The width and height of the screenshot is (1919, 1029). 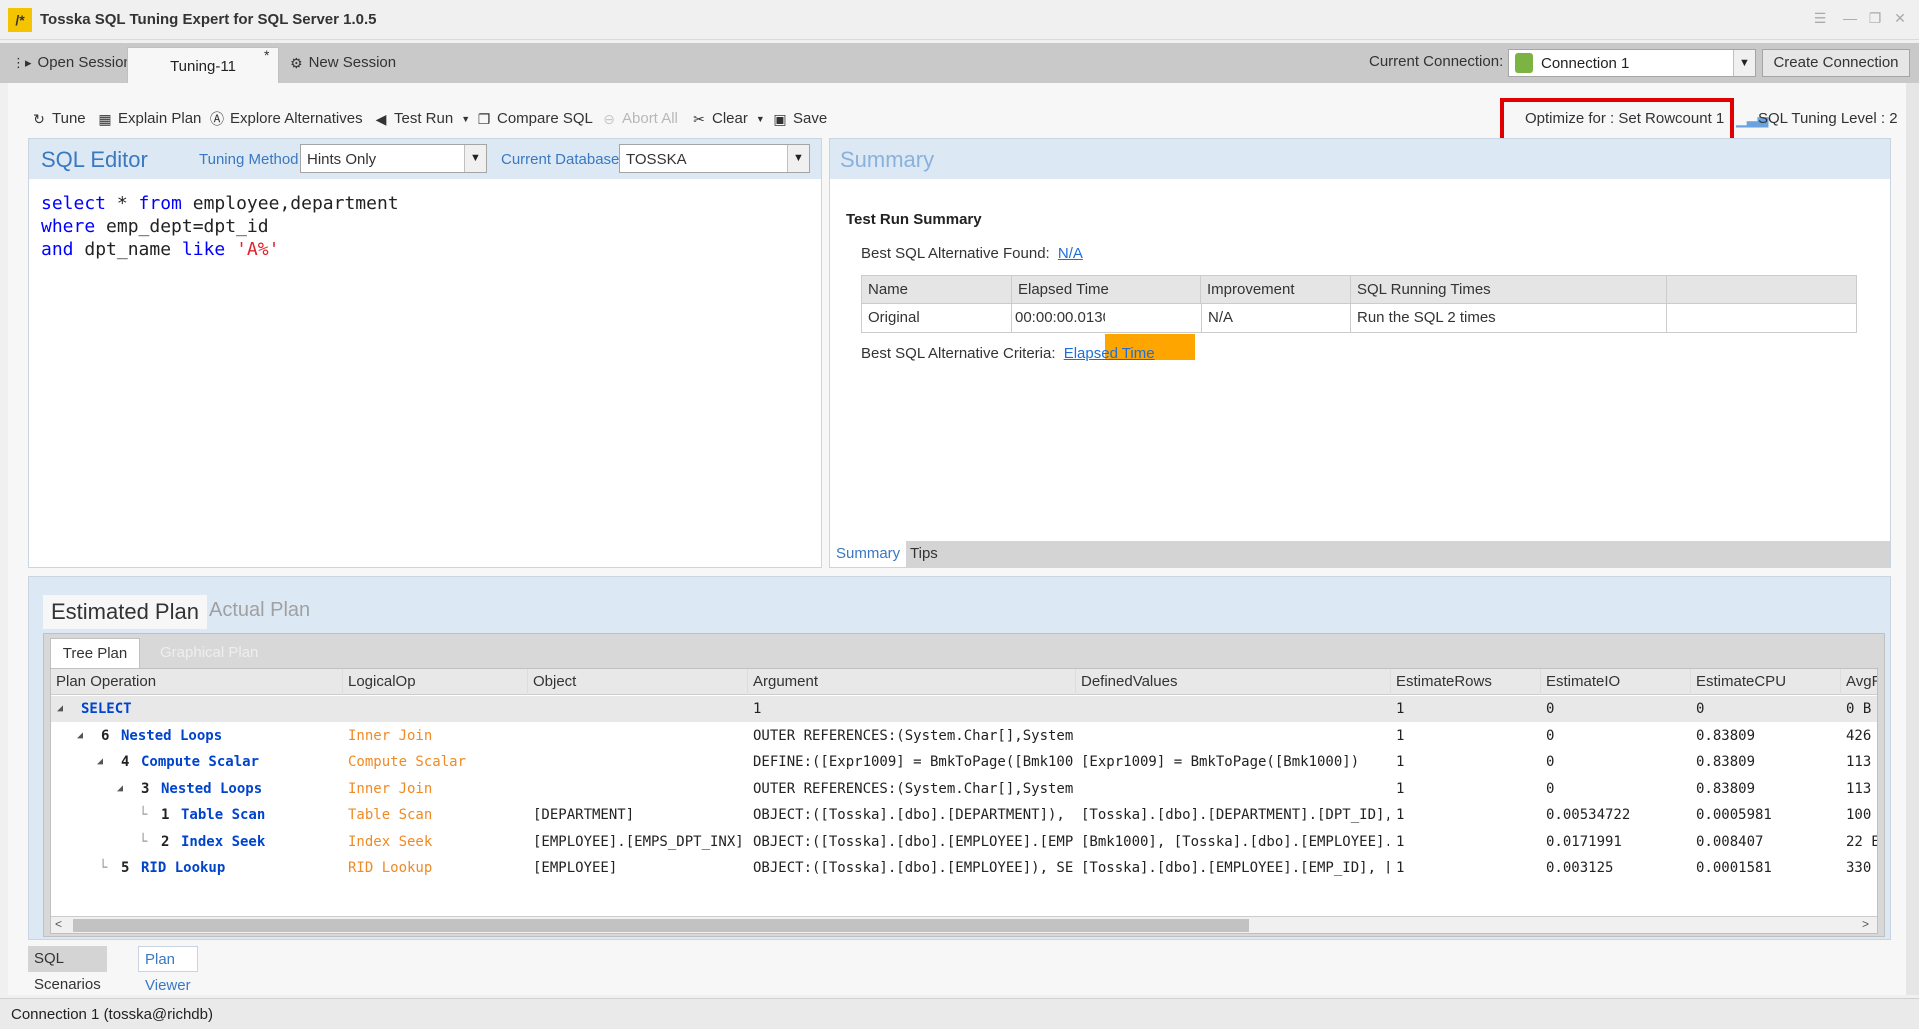 I want to click on tab-sql-scenarios: SQL Scenarios, so click(x=67, y=969).